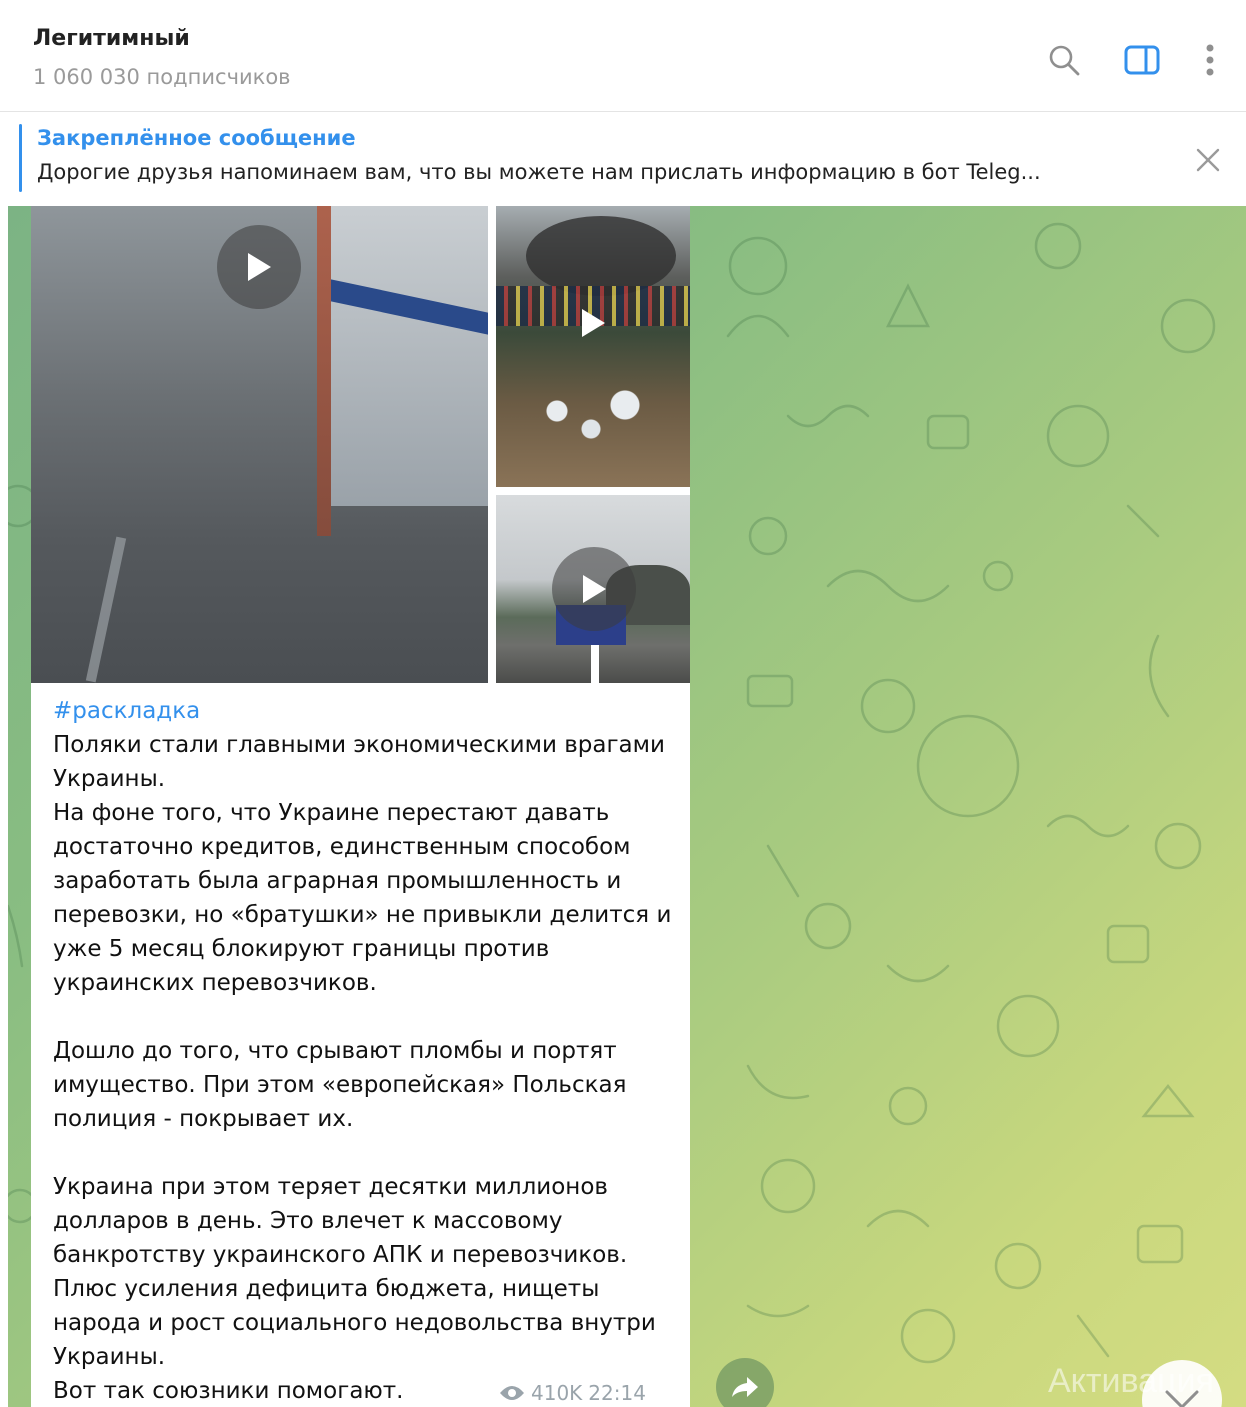 This screenshot has height=1407, width=1246. Describe the element at coordinates (745, 1387) in the screenshot. I see `forward-icon` at that location.